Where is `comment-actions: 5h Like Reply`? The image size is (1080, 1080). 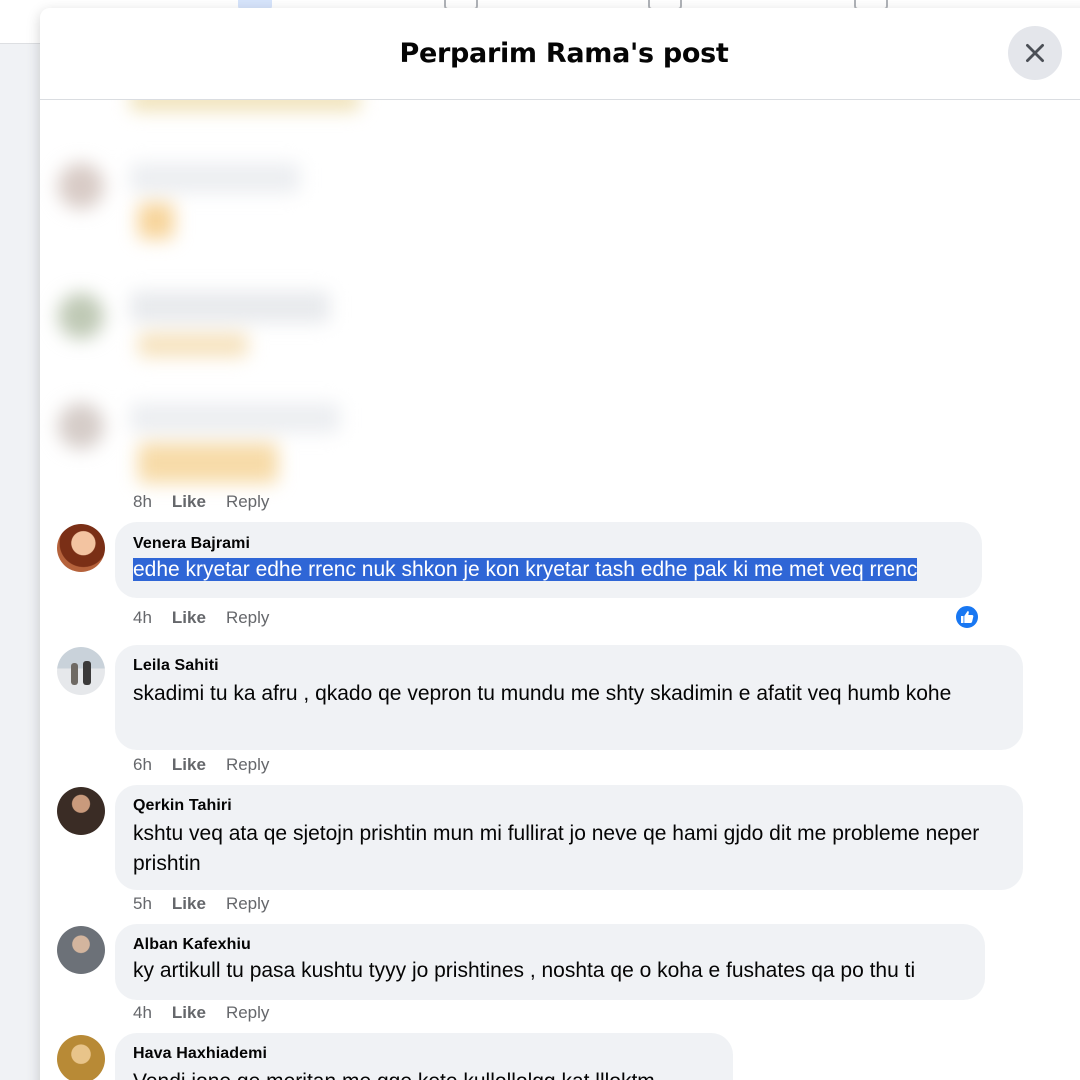 comment-actions: 5h Like Reply is located at coordinates (201, 904).